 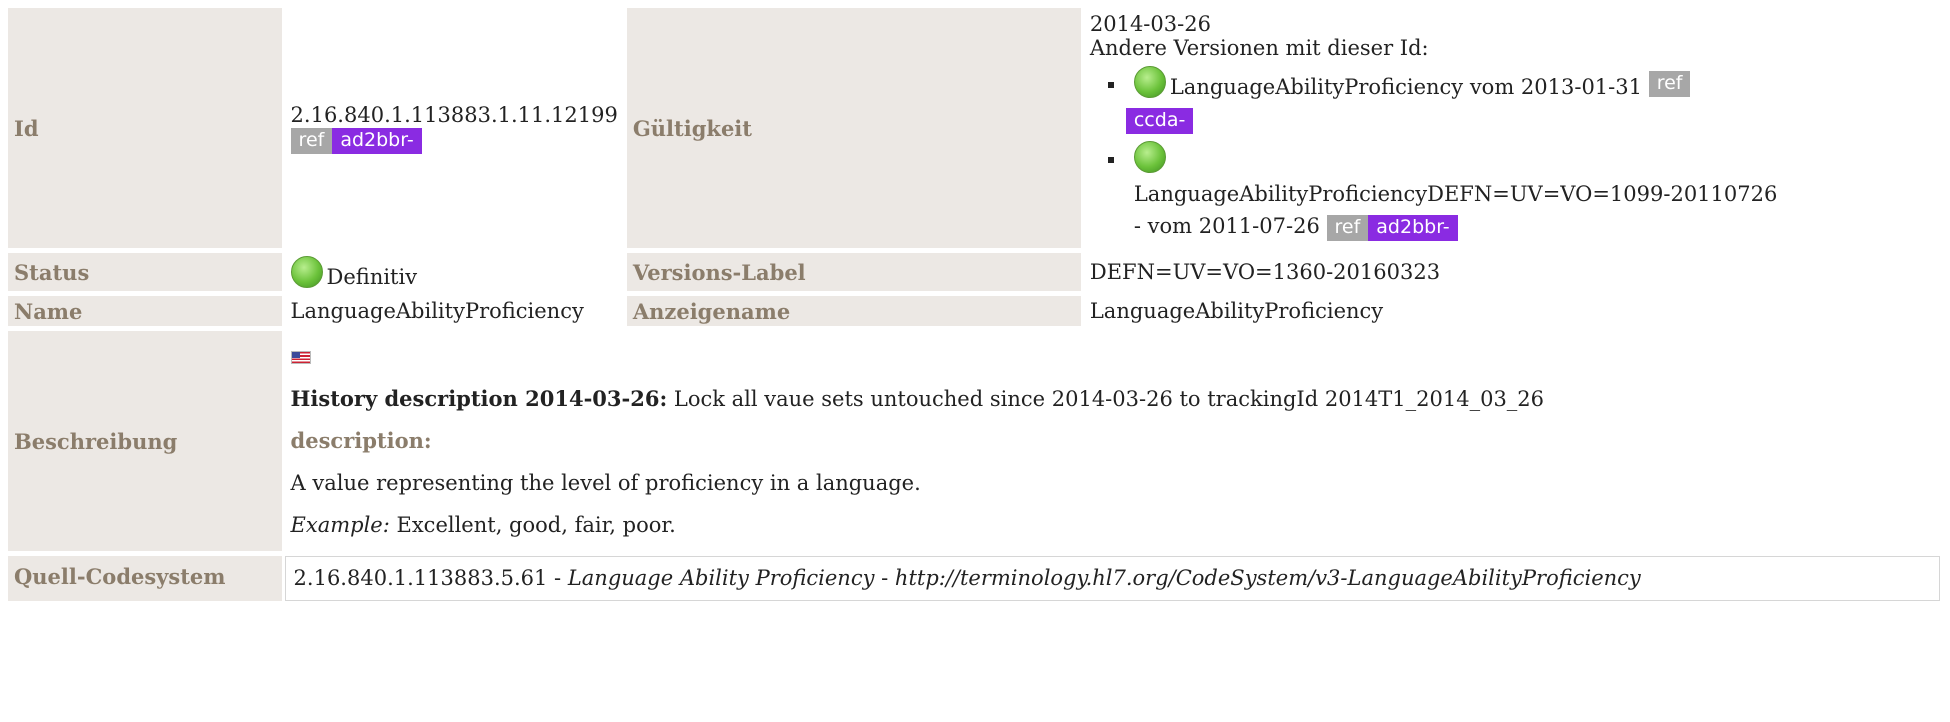 I want to click on id-value: 2.16.840.1.113883.1.11.12199, so click(x=454, y=114).